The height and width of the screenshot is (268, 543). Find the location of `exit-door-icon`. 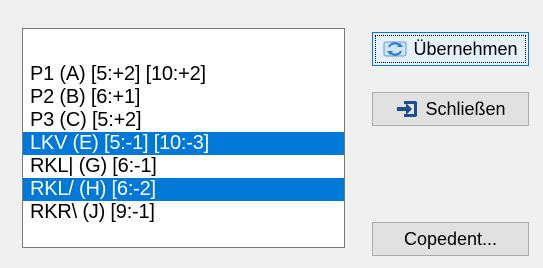

exit-door-icon is located at coordinates (407, 109).